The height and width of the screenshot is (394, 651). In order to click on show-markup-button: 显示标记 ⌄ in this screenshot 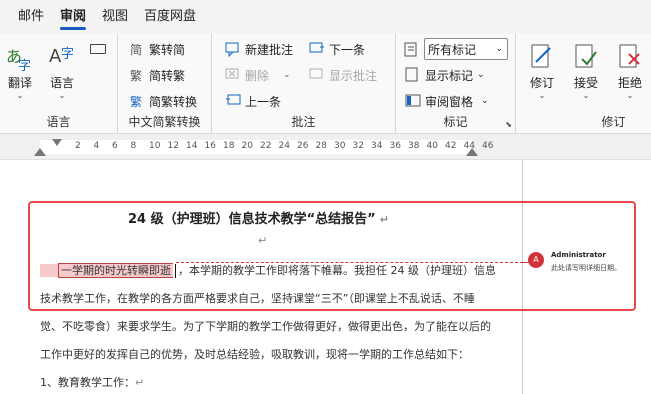, I will do `click(444, 75)`.